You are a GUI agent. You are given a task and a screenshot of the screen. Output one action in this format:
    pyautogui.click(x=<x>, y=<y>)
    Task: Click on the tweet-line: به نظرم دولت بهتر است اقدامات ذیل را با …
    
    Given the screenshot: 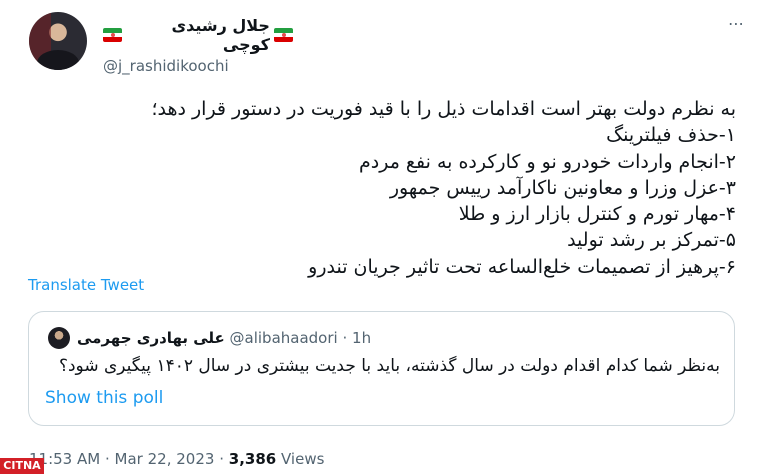 What is the action you would take?
    pyautogui.click(x=443, y=109)
    